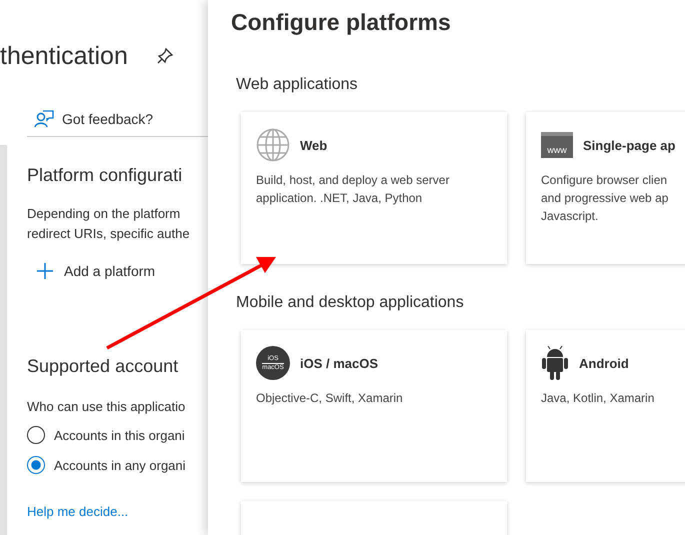  Describe the element at coordinates (339, 363) in the screenshot. I see `card-title: iOS / macOS` at that location.